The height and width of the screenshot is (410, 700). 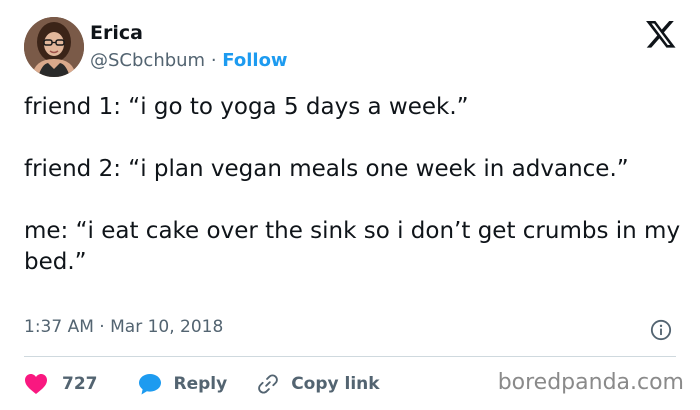 I want to click on tweet-timestamp: 1:37 AM · Mar 10, 2018, so click(x=123, y=327).